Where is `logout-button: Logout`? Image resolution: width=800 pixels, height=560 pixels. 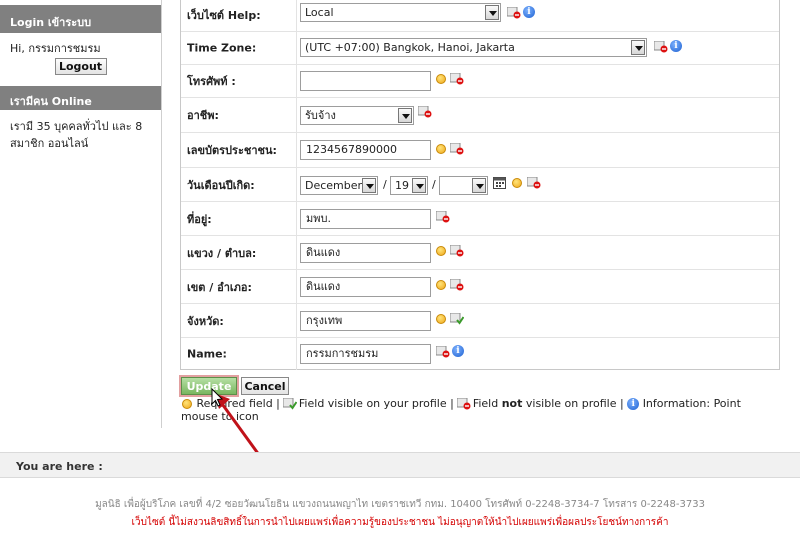 logout-button: Logout is located at coordinates (80, 66).